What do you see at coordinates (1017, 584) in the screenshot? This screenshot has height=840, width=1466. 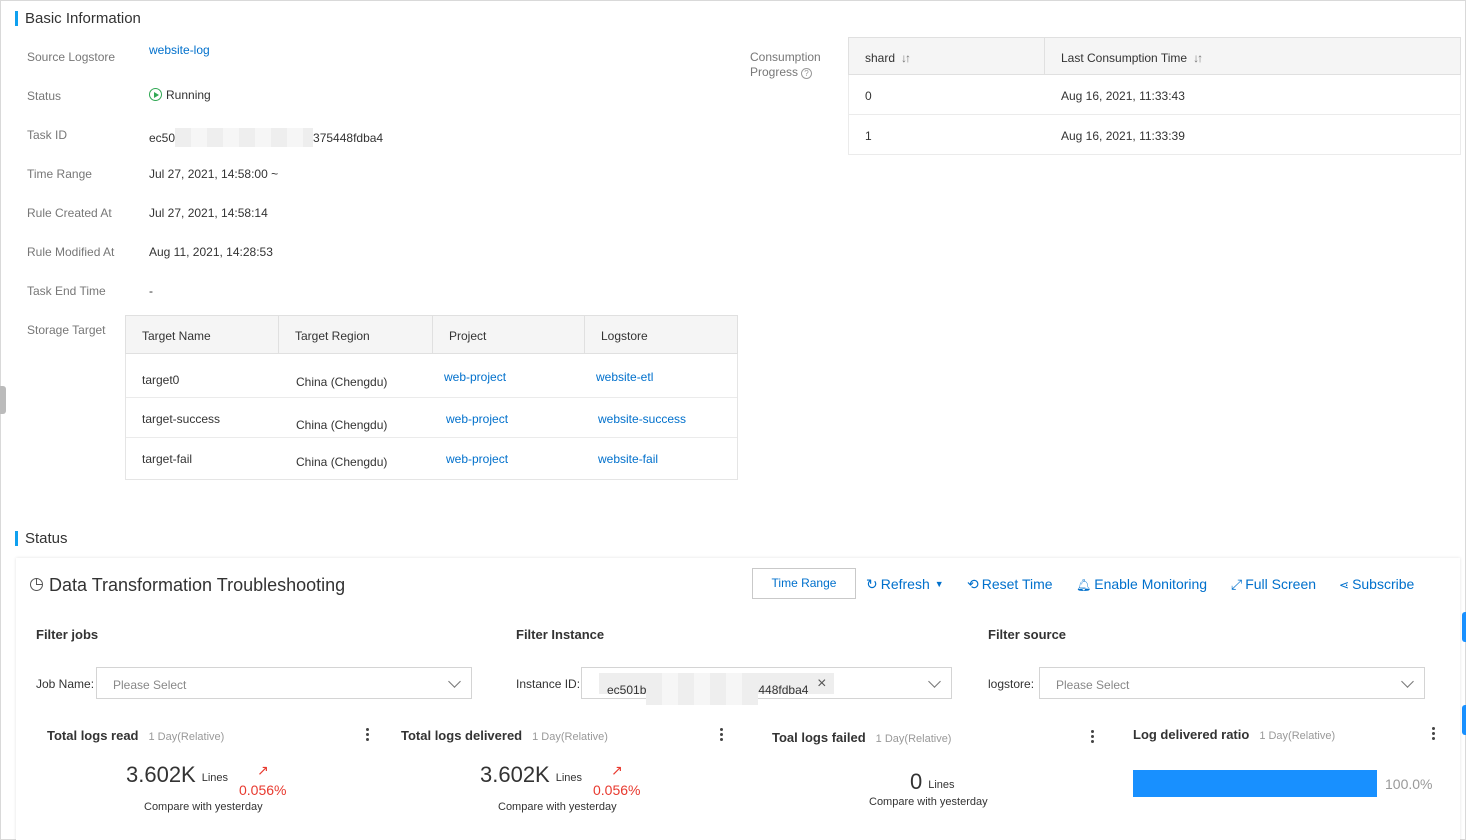 I see `reset-time-label: Reset Time` at bounding box center [1017, 584].